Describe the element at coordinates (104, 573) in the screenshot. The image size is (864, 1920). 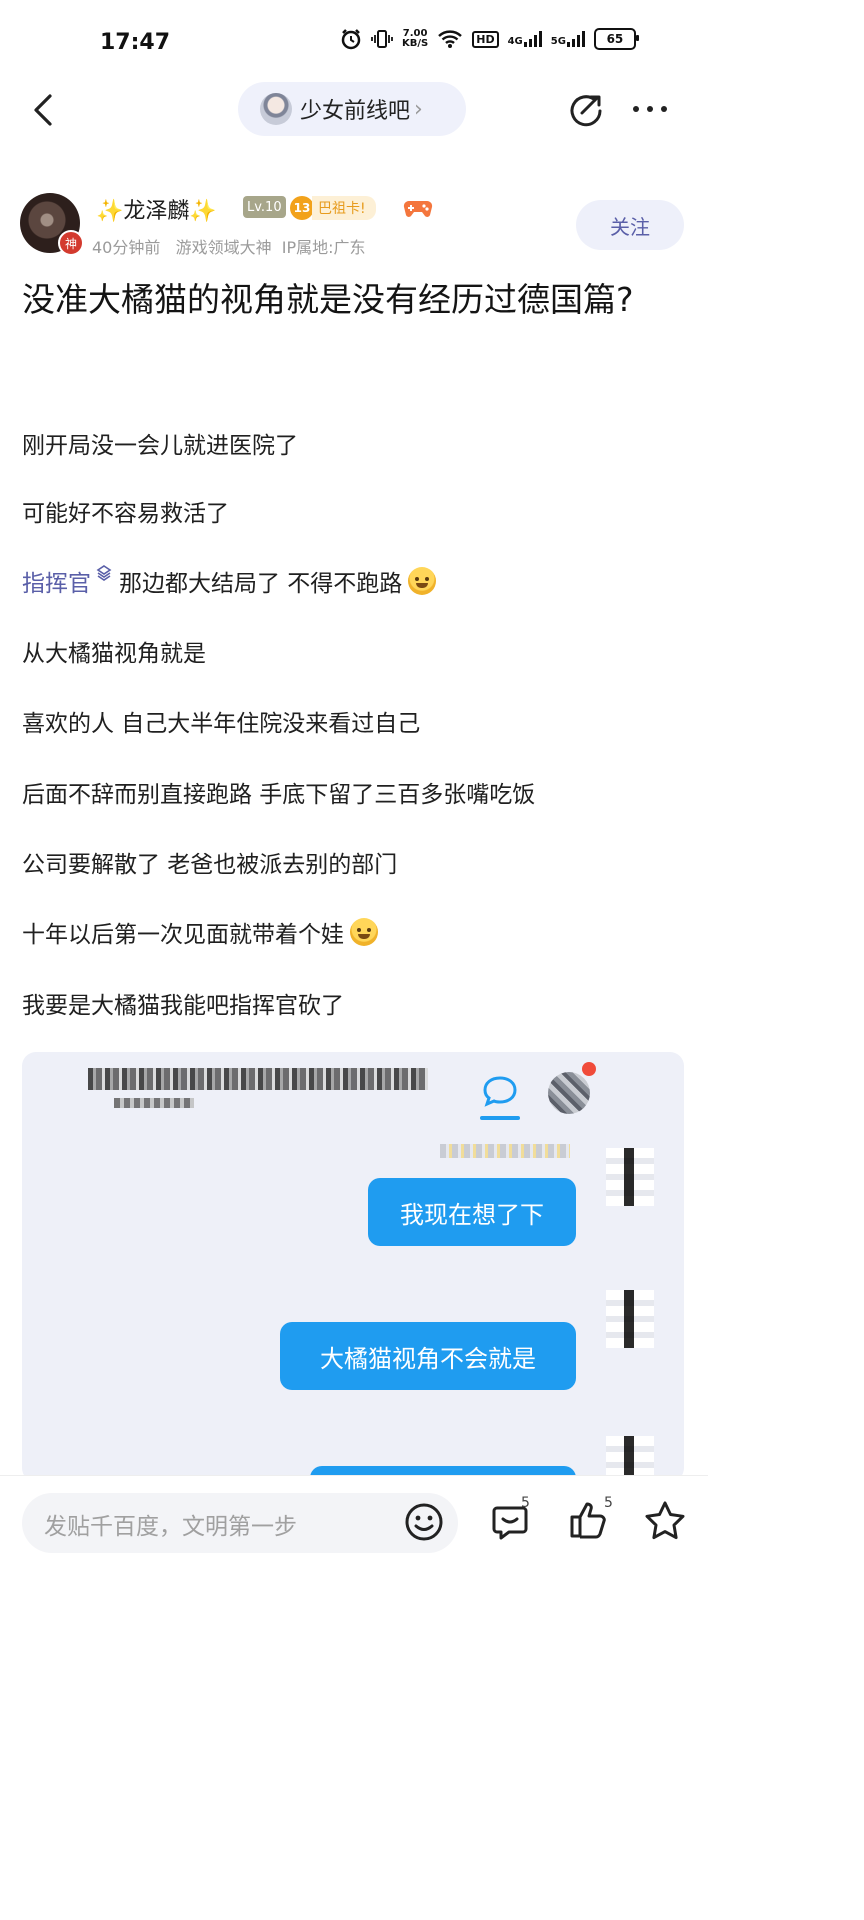
I see `gem-icon` at that location.